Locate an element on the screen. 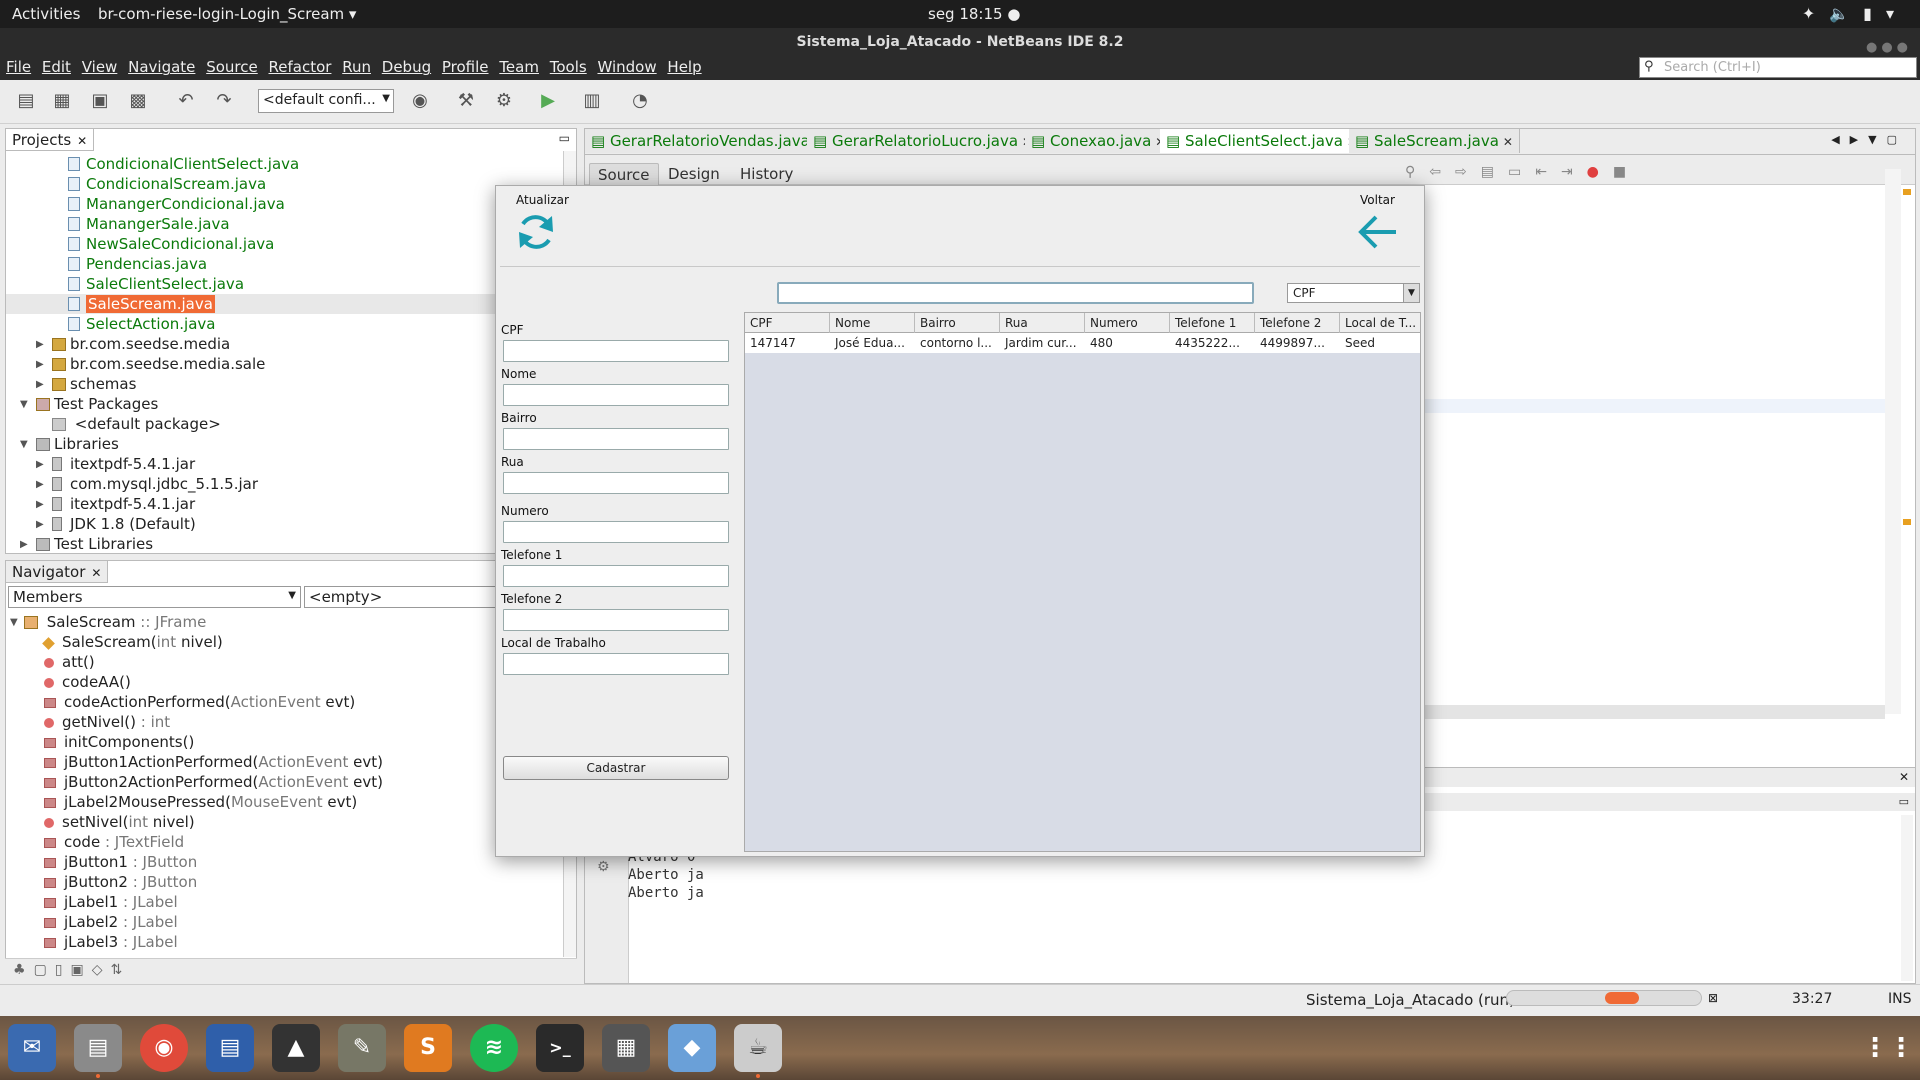 The height and width of the screenshot is (1080, 1920). nav-member: jLabel2 : JLabel is located at coordinates (111, 922).